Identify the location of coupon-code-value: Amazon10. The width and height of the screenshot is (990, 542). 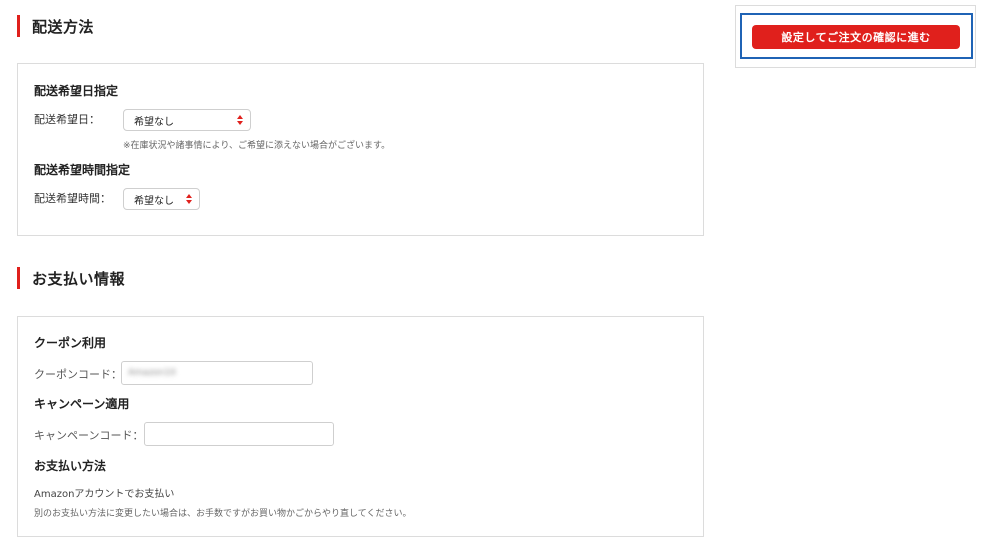
(152, 373).